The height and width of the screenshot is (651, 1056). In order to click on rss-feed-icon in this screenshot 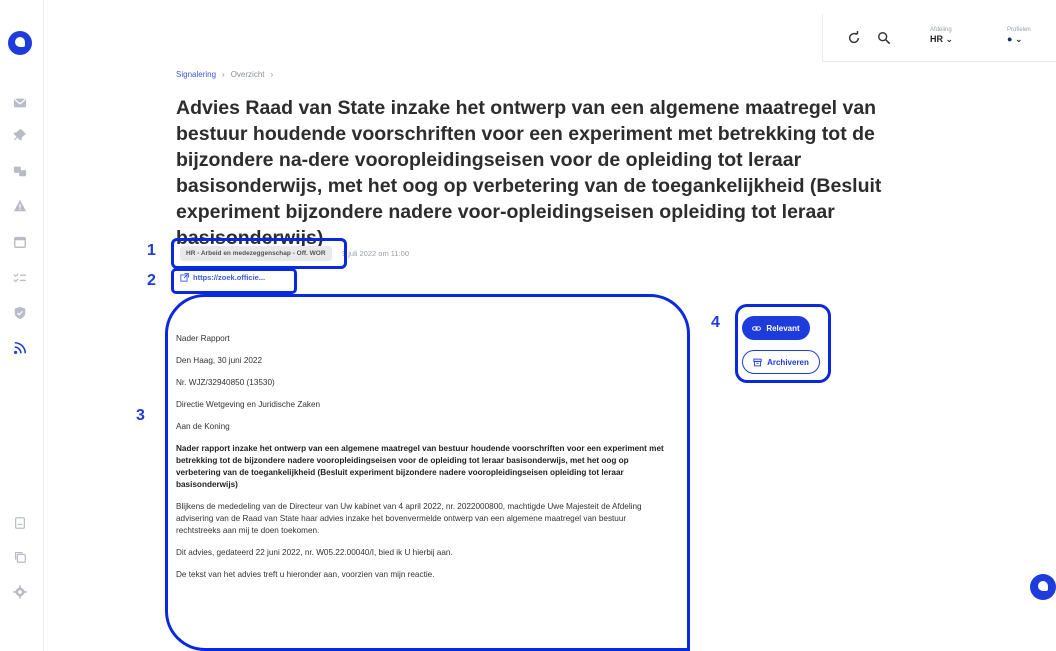, I will do `click(20, 348)`.